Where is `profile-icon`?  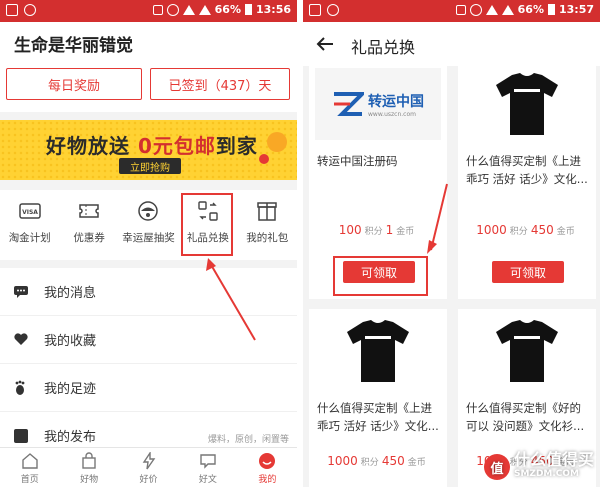
profile-icon is located at coordinates (267, 461).